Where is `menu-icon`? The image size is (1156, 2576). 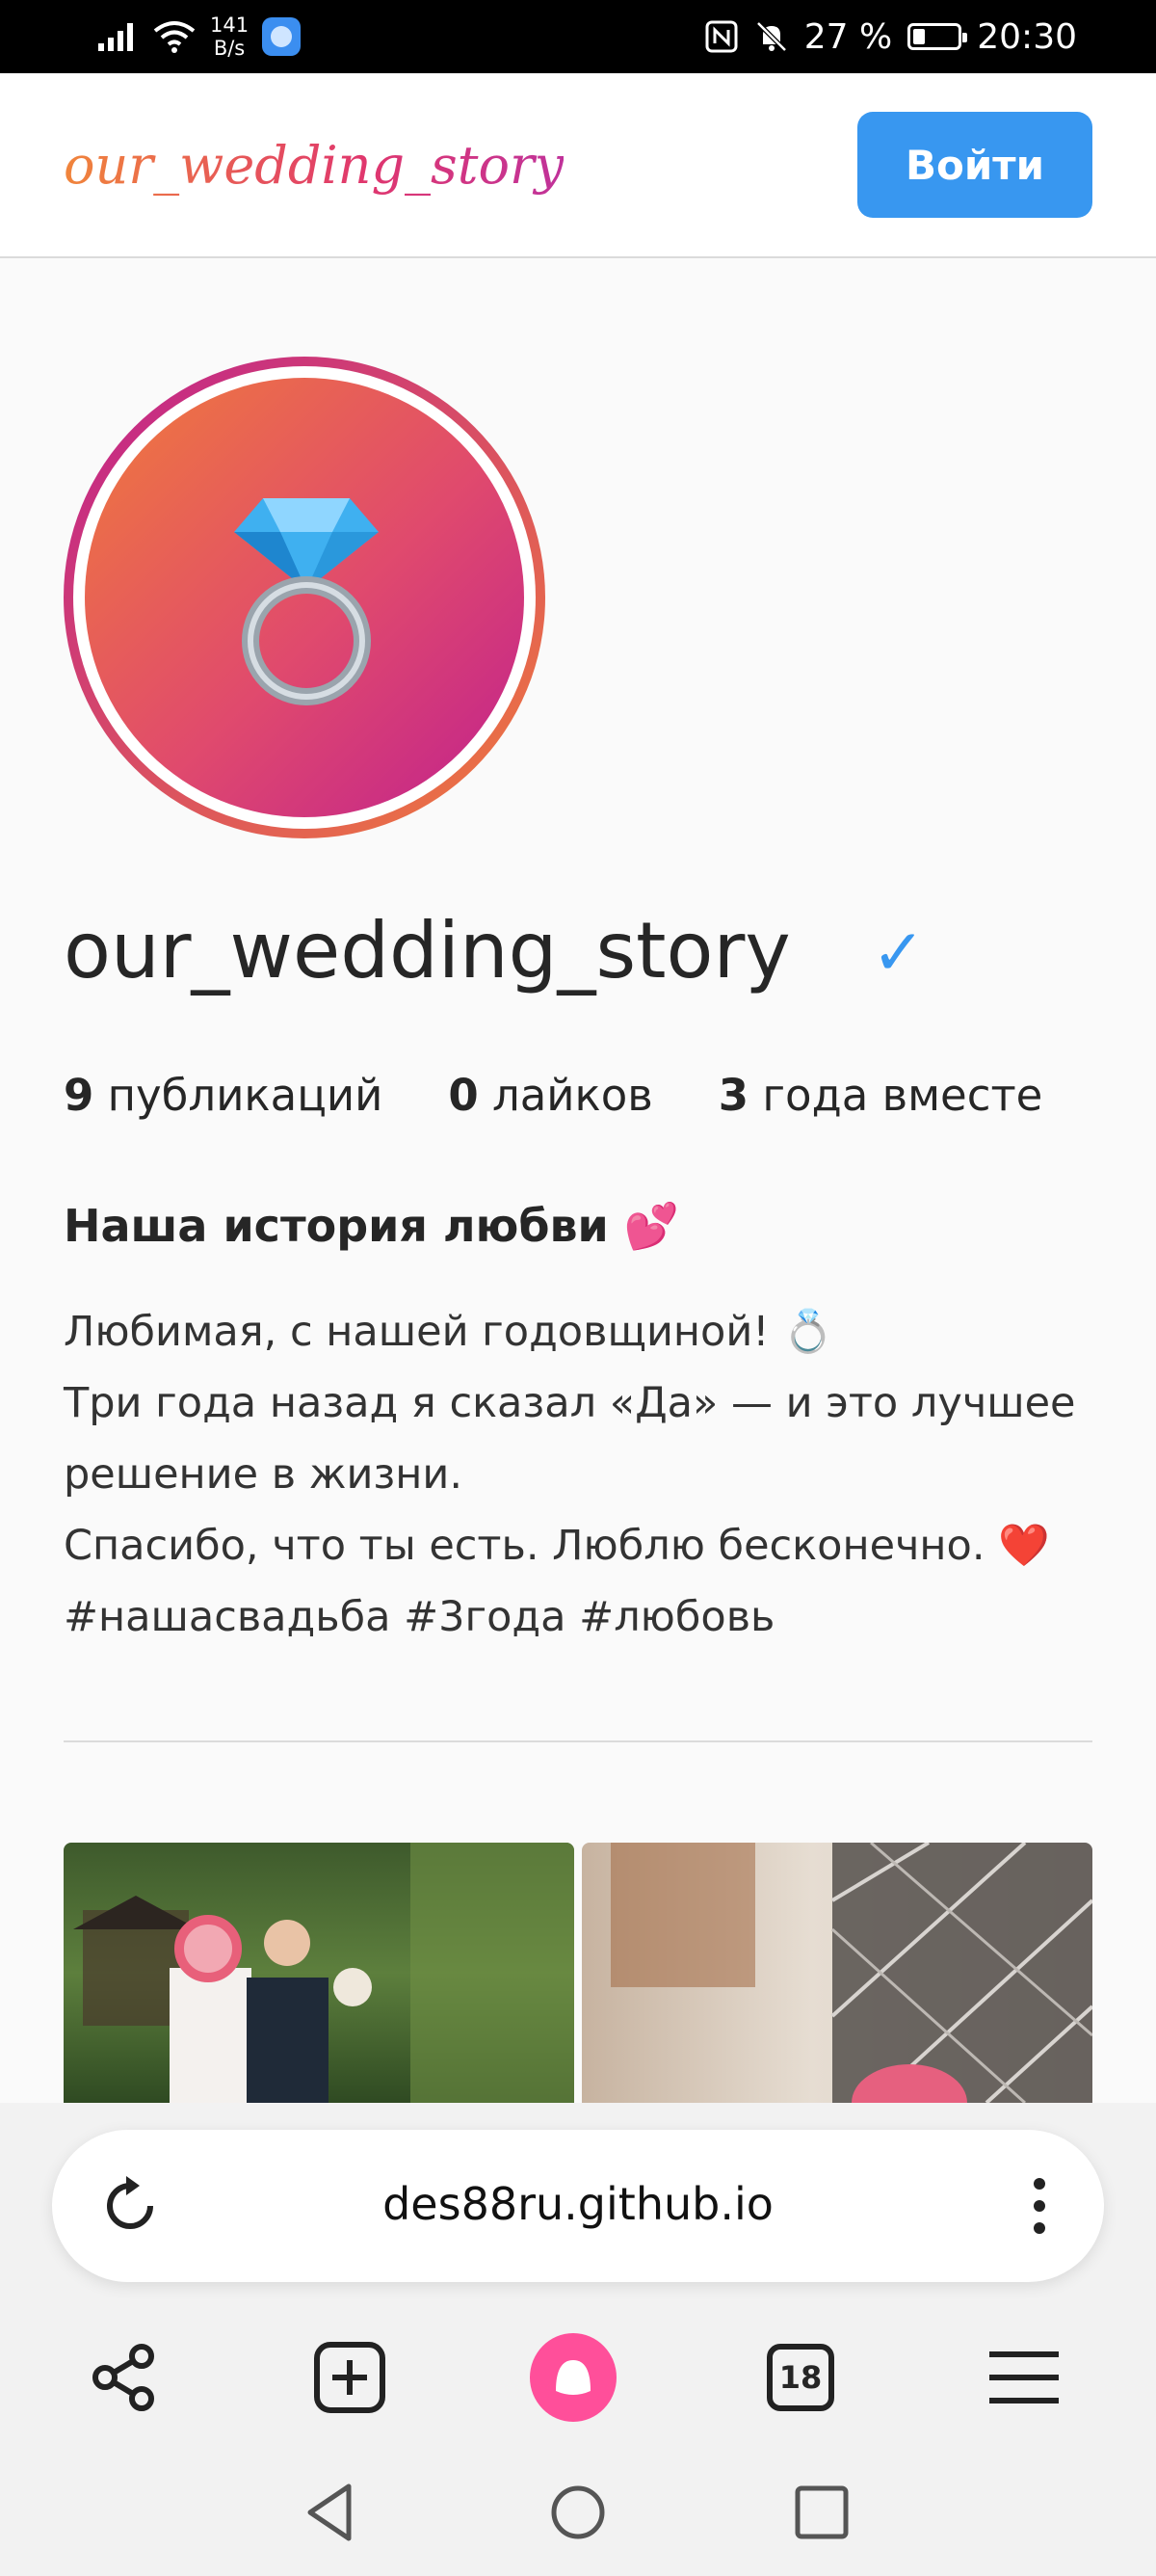
menu-icon is located at coordinates (1024, 2377).